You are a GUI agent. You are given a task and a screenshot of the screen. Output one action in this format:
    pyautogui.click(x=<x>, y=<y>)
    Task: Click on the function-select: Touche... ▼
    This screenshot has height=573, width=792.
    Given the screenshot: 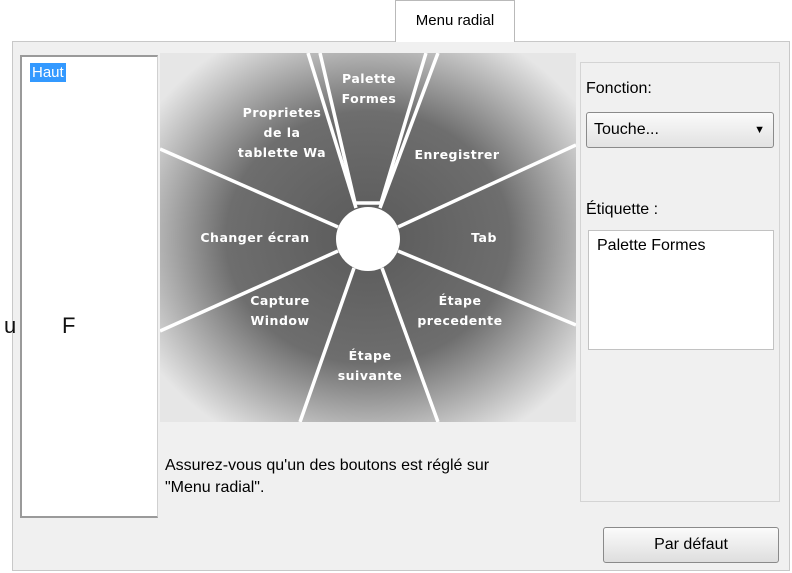 What is the action you would take?
    pyautogui.click(x=680, y=130)
    